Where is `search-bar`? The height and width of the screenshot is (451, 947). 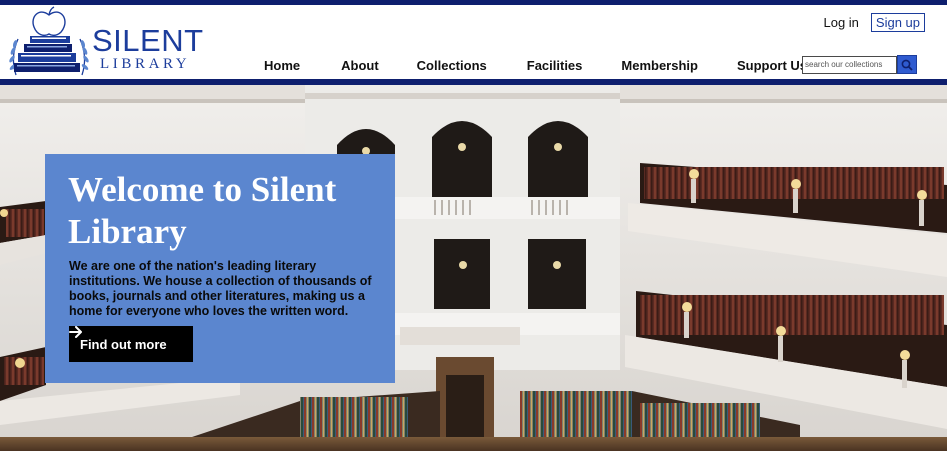 search-bar is located at coordinates (859, 64).